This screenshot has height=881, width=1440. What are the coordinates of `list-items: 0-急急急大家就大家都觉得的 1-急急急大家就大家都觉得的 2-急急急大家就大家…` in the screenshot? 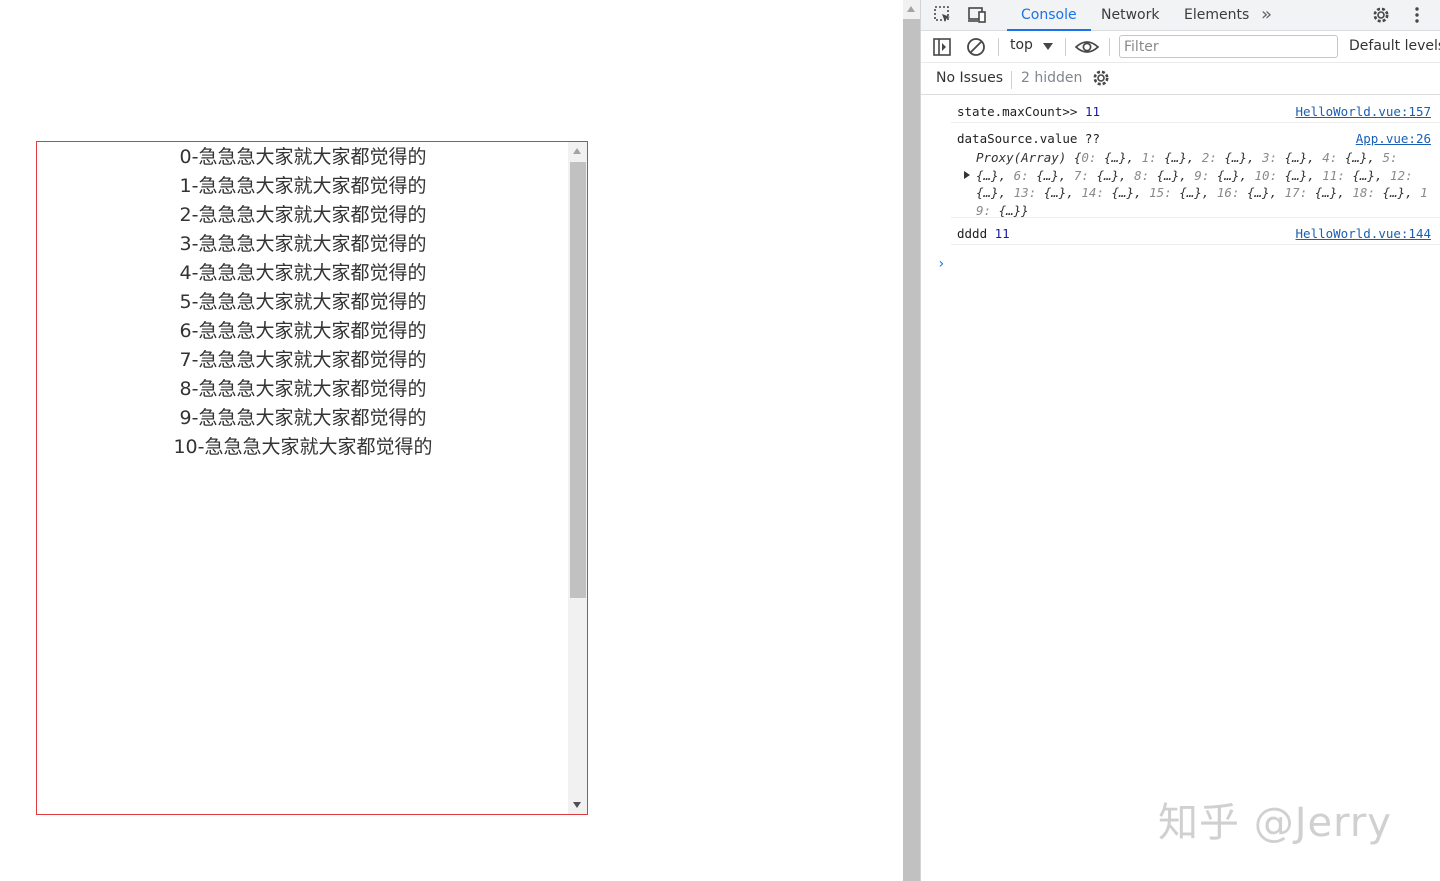 It's located at (303, 302).